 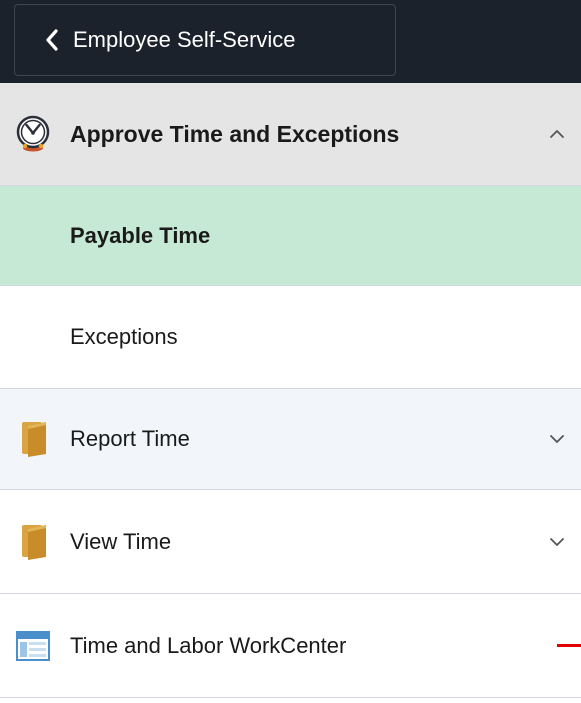 I want to click on clock-approve-icon, so click(x=33, y=134).